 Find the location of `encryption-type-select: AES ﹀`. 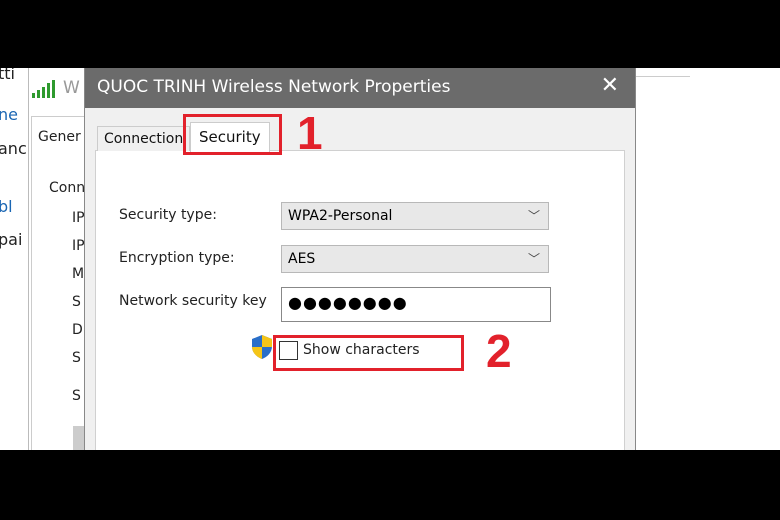

encryption-type-select: AES ﹀ is located at coordinates (415, 259).